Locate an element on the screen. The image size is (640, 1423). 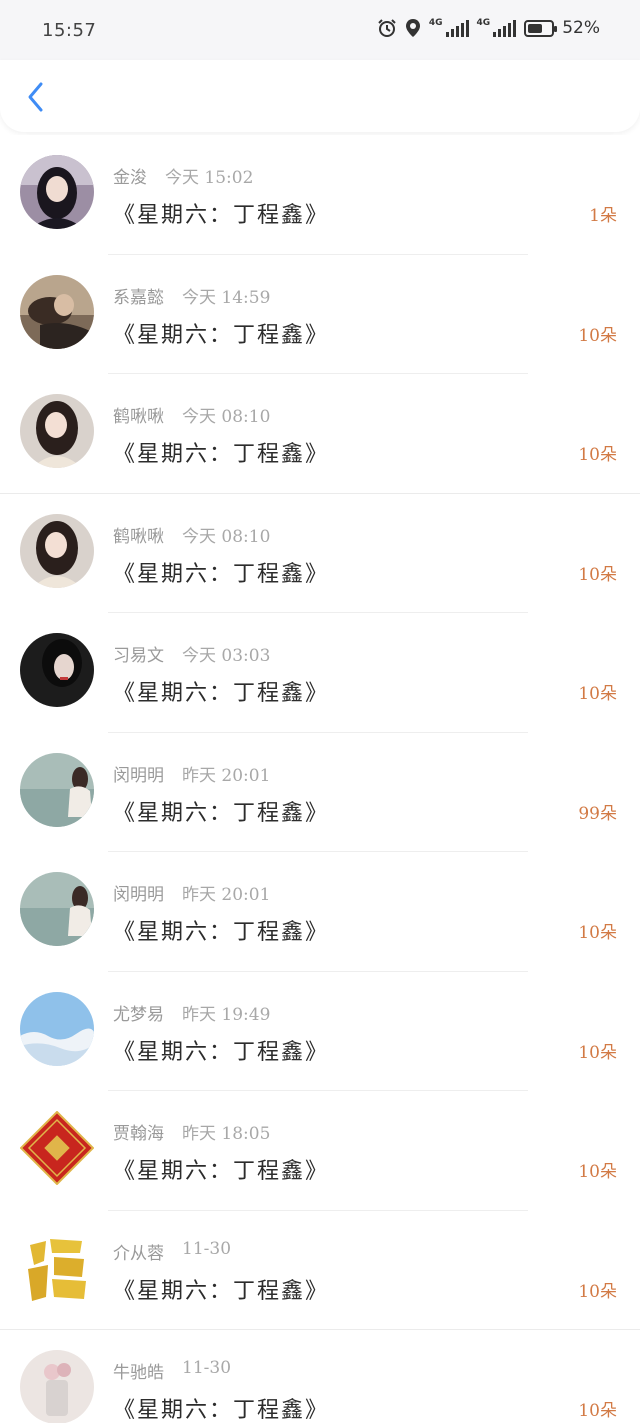
timestamp: 今天 15:02 is located at coordinates (209, 178).